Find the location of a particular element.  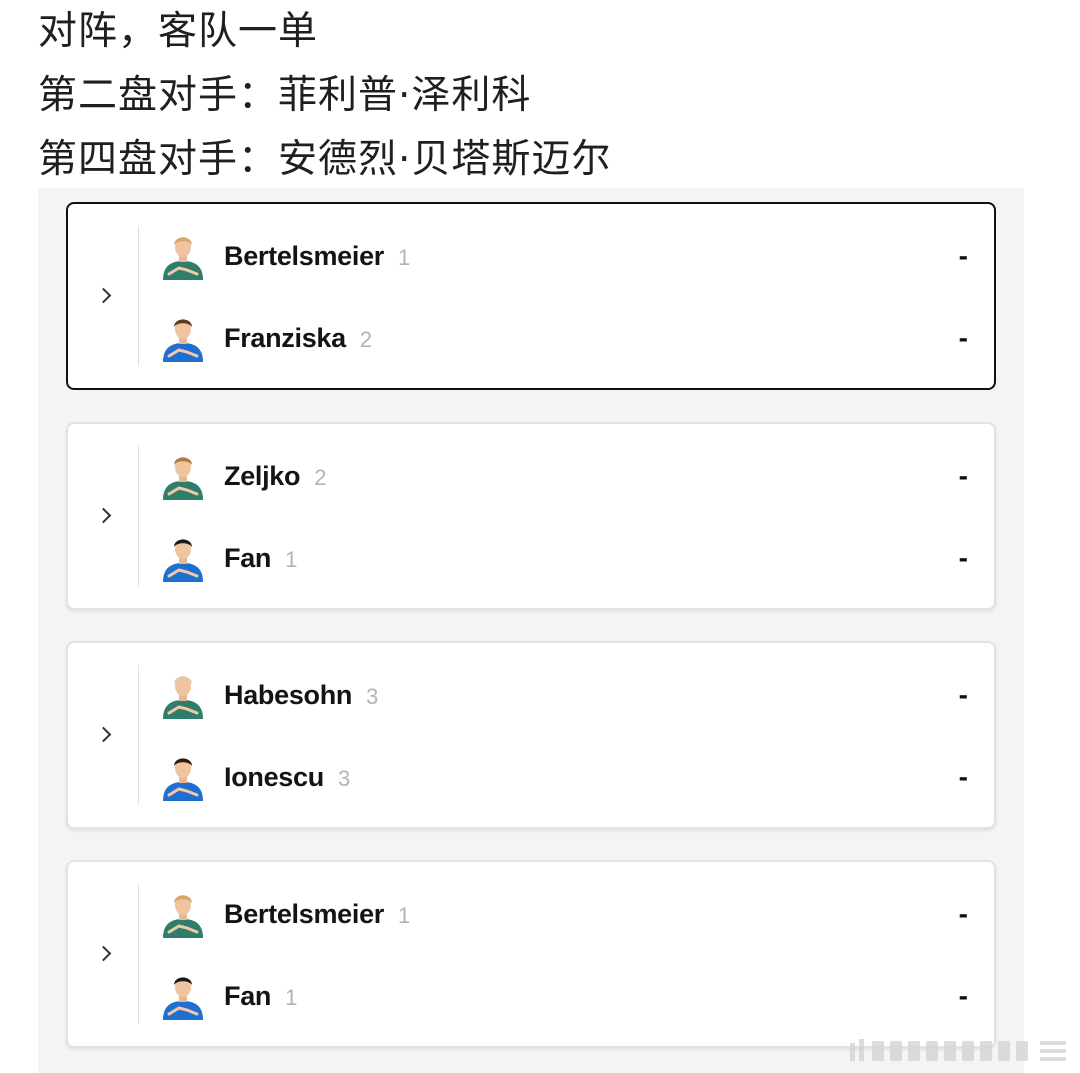

post-text: 对阵，客队一单 第二盘对手：菲利普·泽利科 第四盘对手：安德烈·贝塔斯迈尔 is located at coordinates (324, 96).